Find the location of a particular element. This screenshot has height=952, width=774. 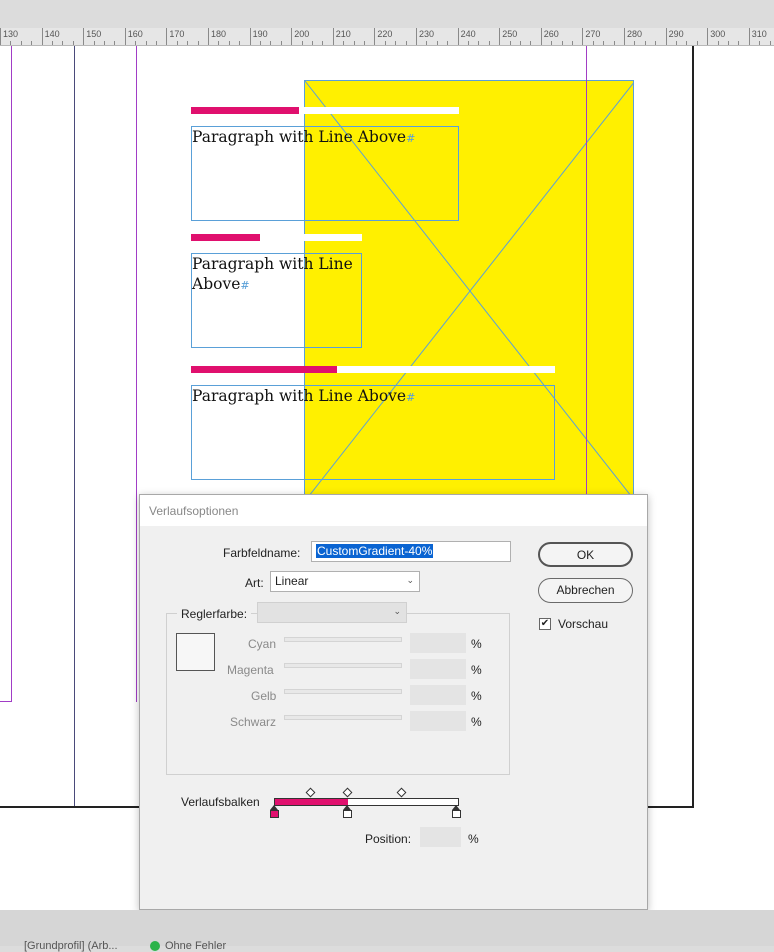

preview-checkbox: ✔ is located at coordinates (545, 624).